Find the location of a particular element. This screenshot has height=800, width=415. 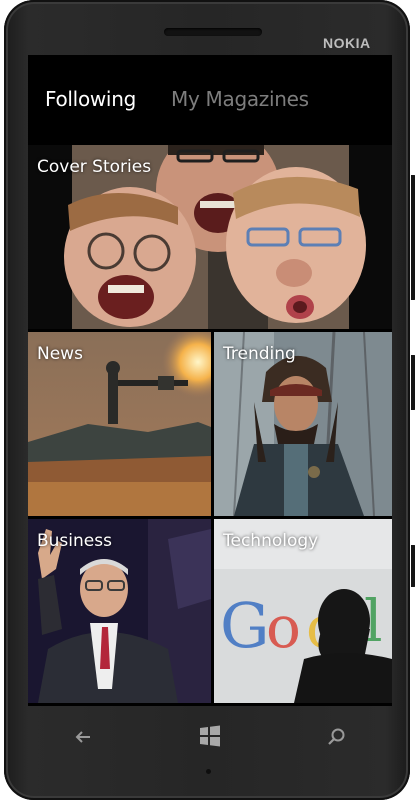

tile-trending: Trending is located at coordinates (303, 424).